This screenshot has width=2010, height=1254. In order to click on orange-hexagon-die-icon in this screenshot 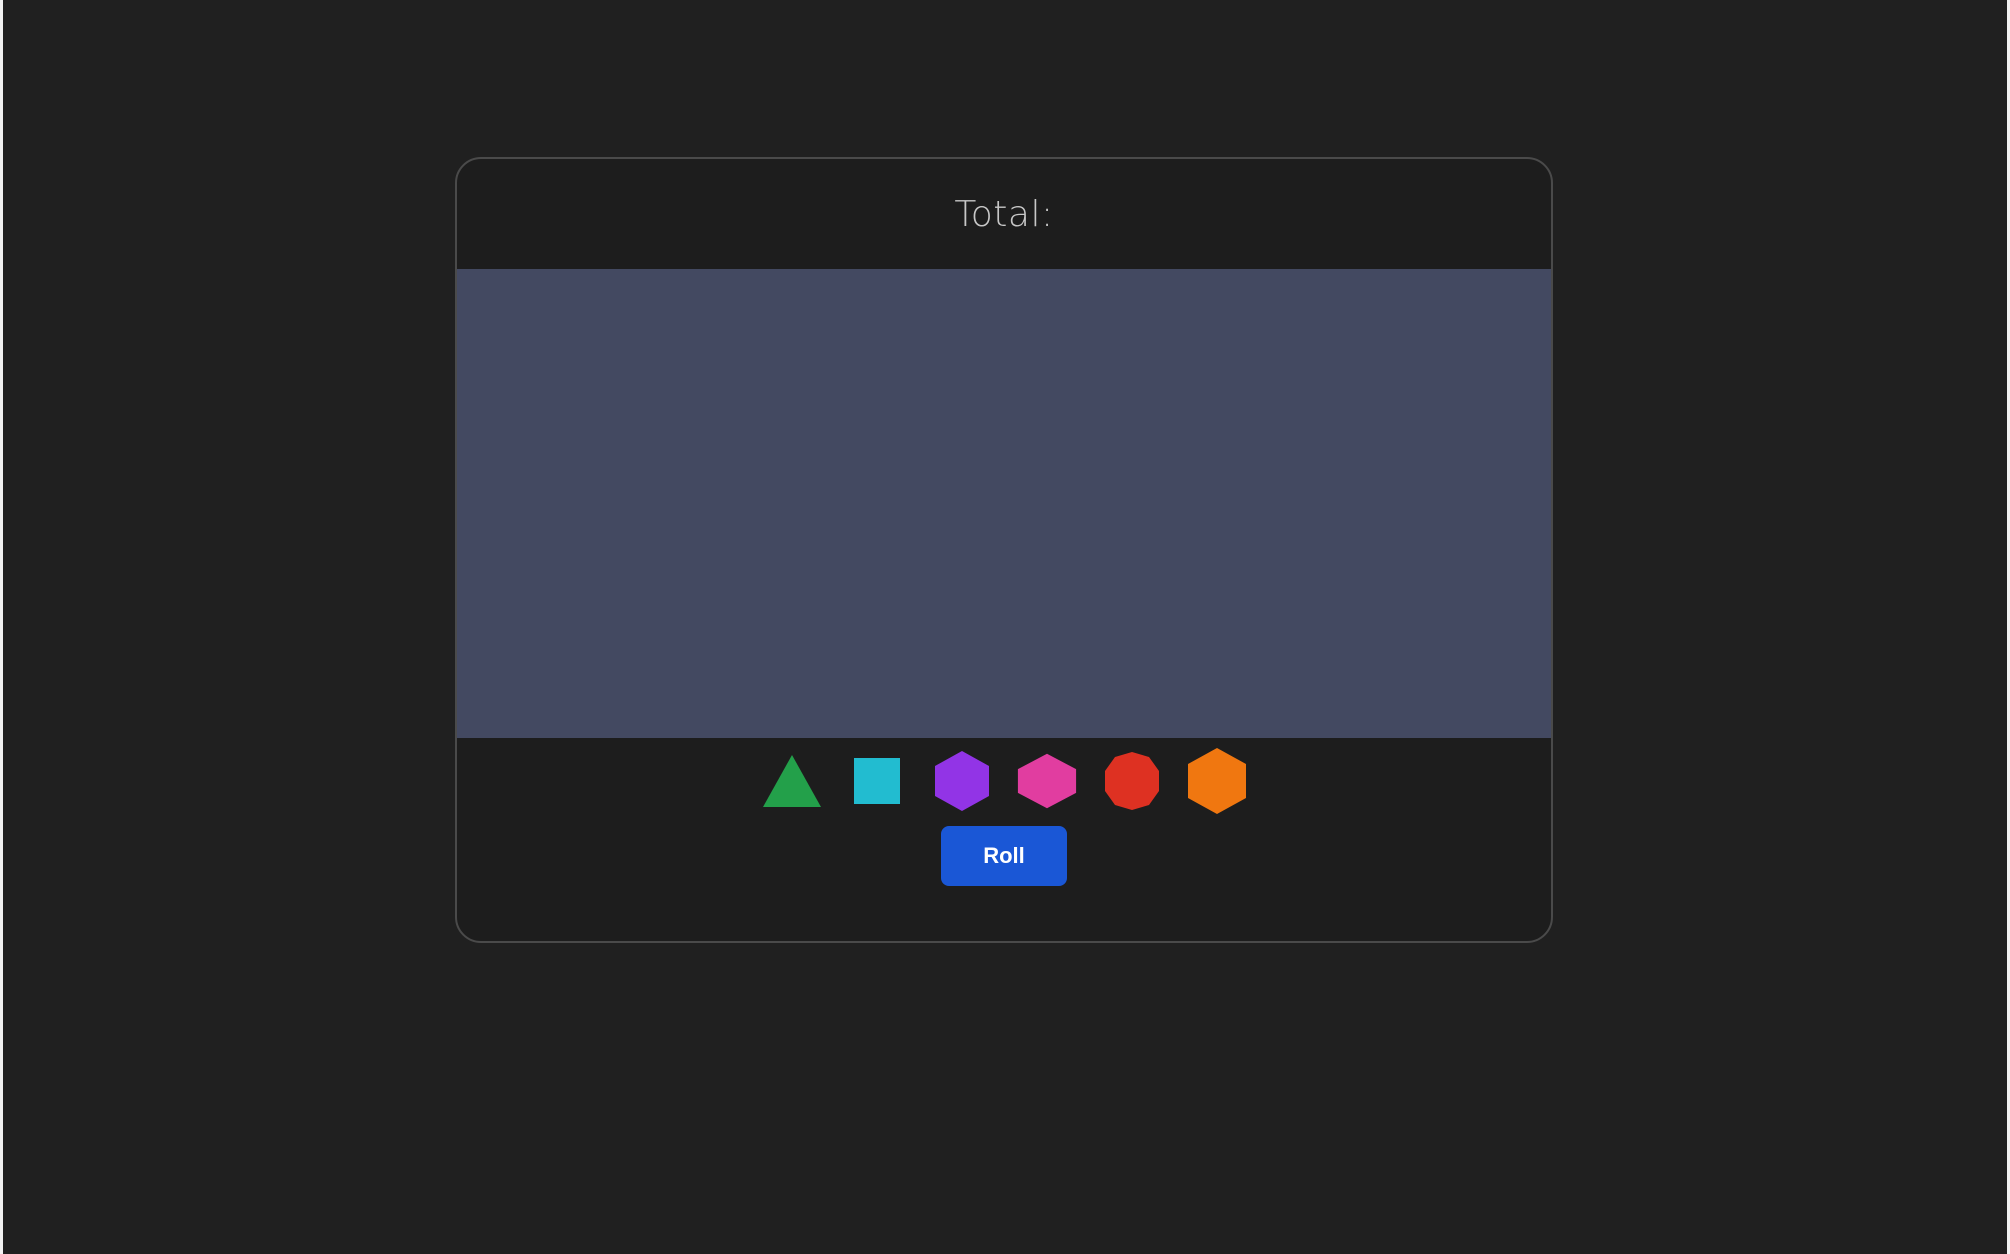, I will do `click(1217, 781)`.